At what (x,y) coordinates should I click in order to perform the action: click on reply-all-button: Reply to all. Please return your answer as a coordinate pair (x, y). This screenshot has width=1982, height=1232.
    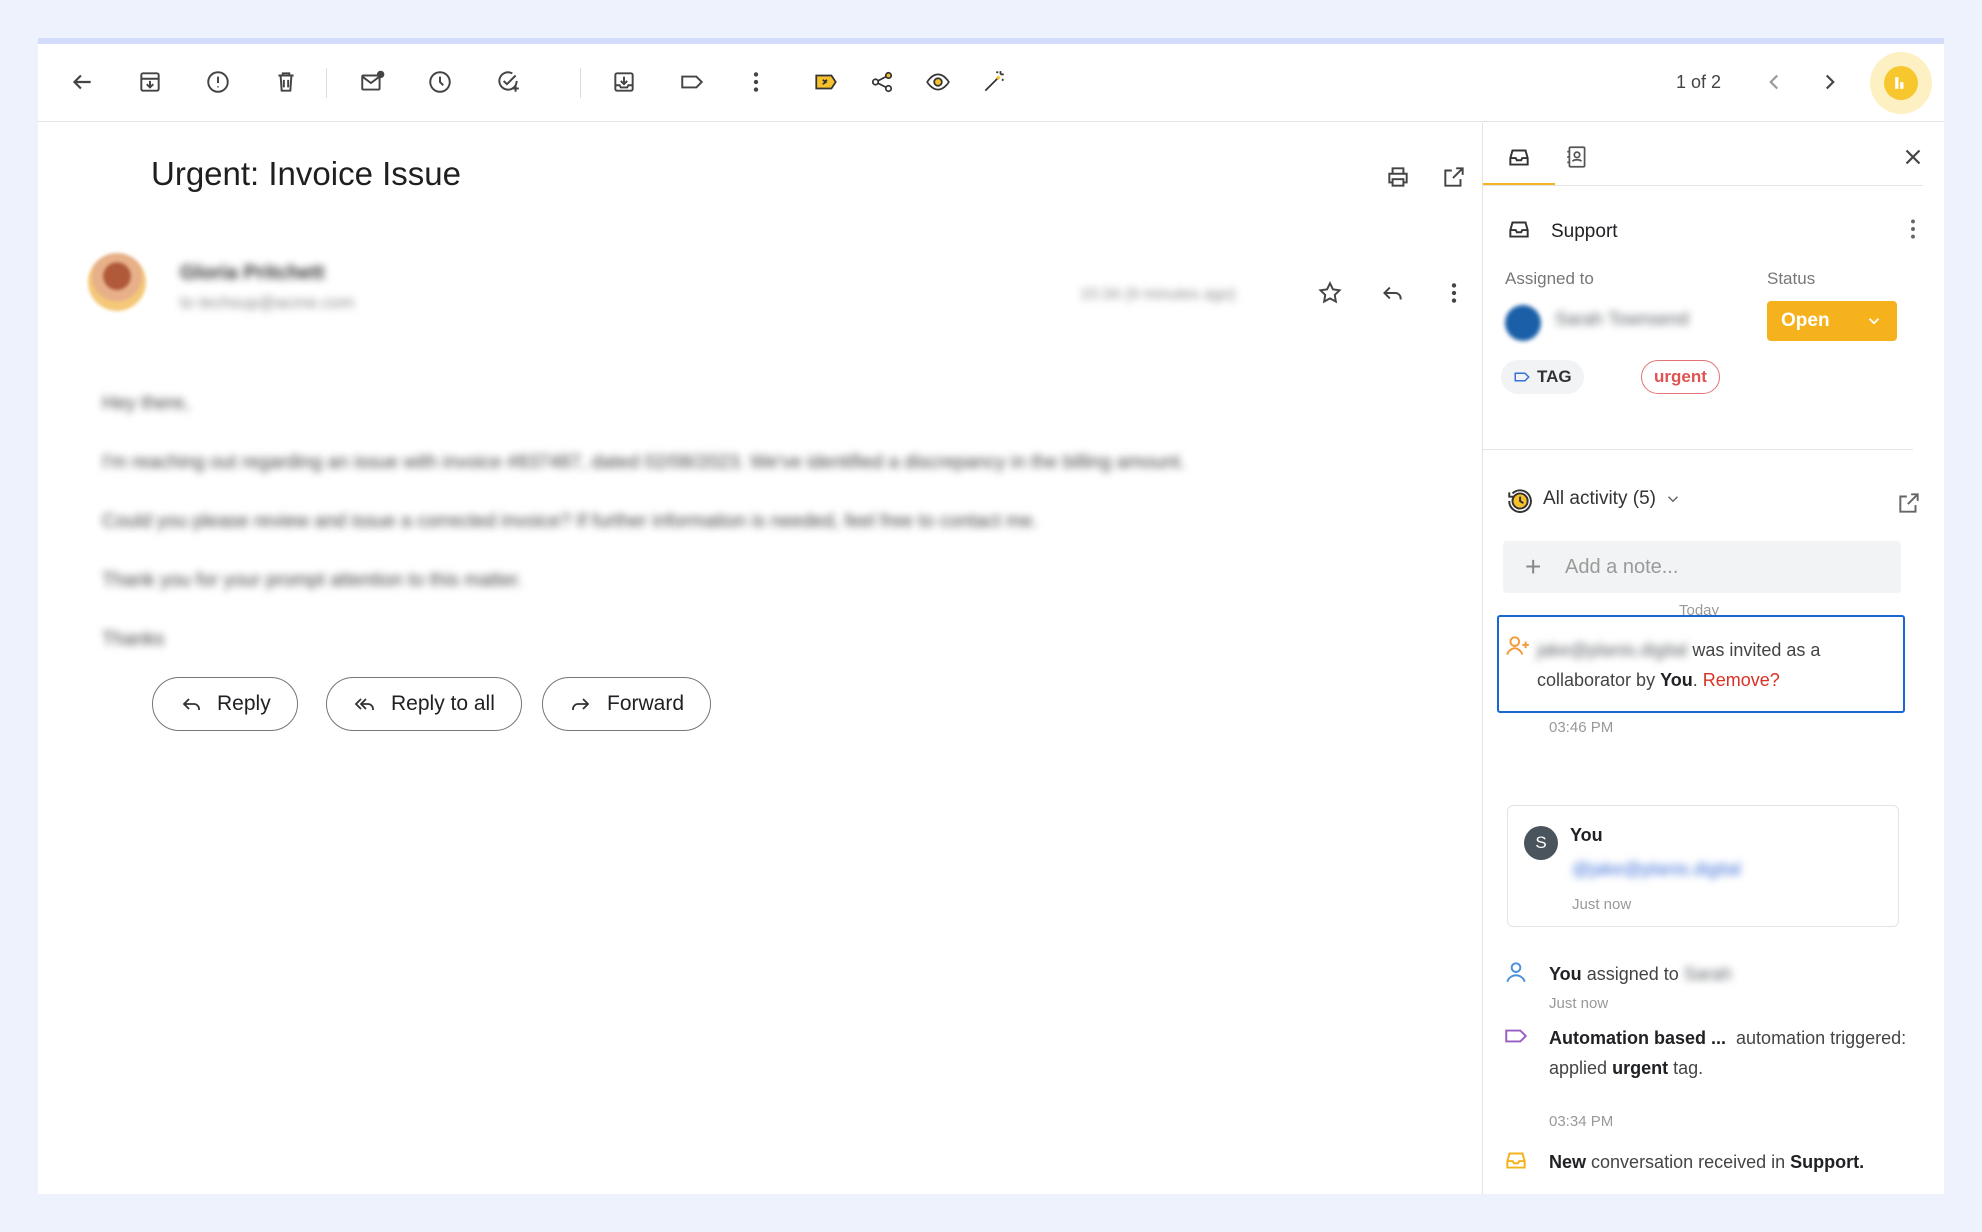
    Looking at the image, I should click on (424, 704).